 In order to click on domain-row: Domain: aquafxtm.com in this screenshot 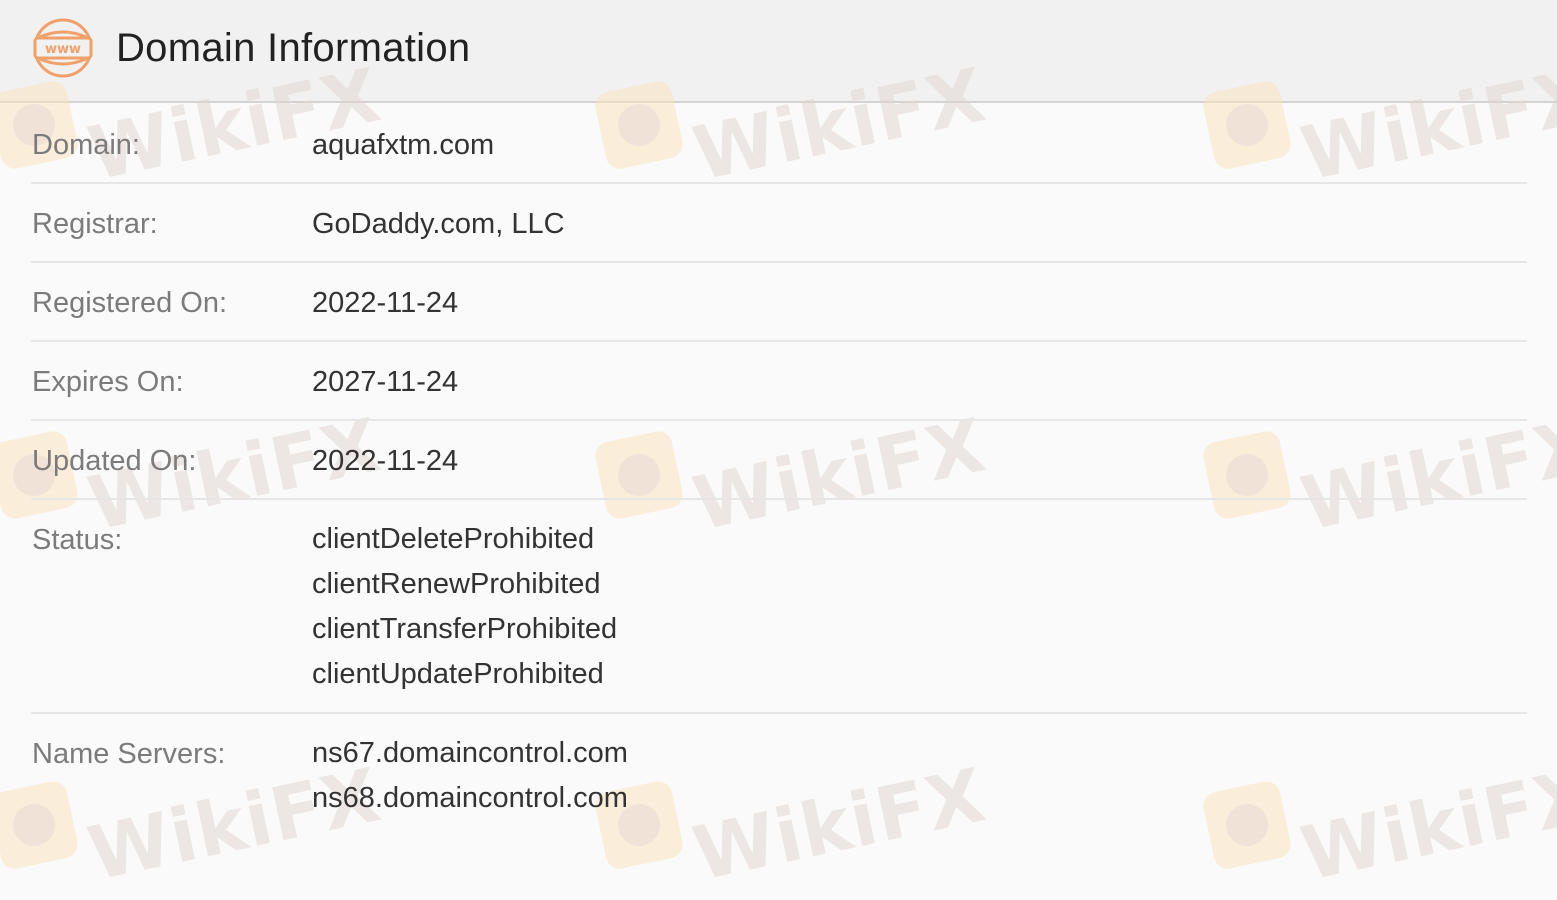, I will do `click(779, 144)`.